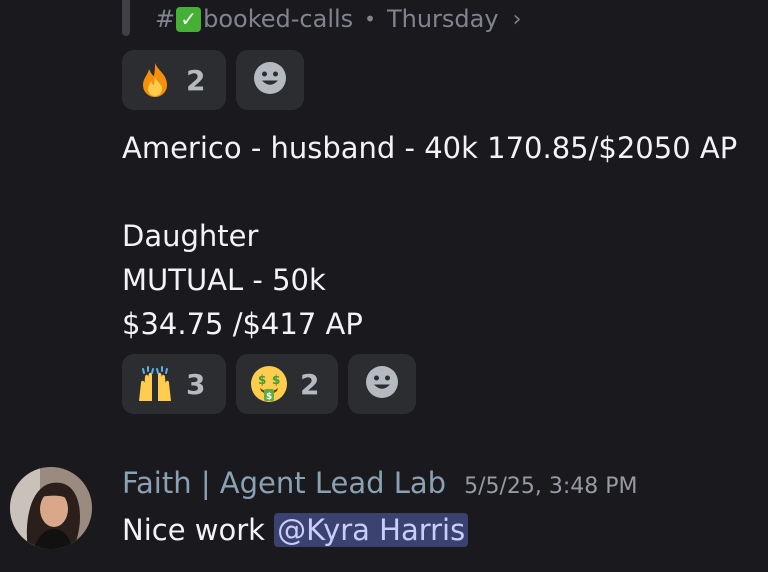  What do you see at coordinates (51, 508) in the screenshot?
I see `avatar` at bounding box center [51, 508].